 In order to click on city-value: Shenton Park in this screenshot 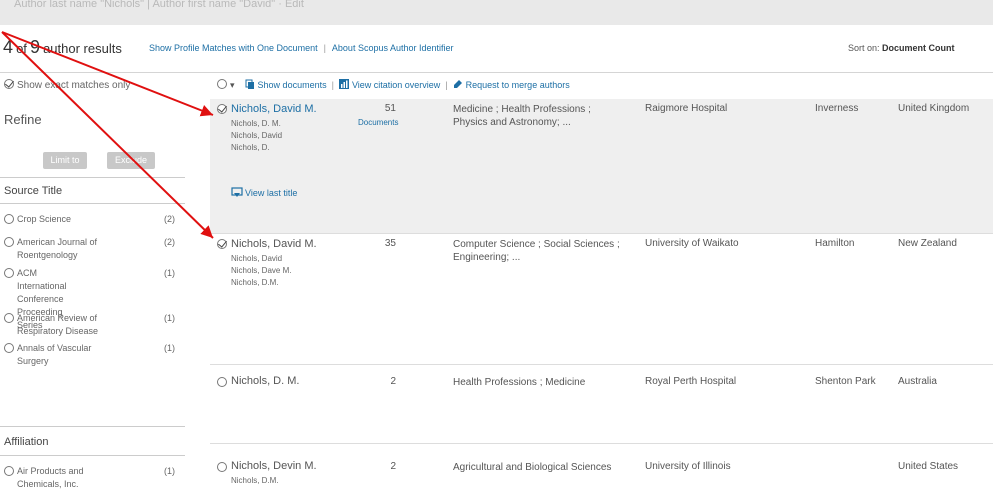, I will do `click(845, 381)`.